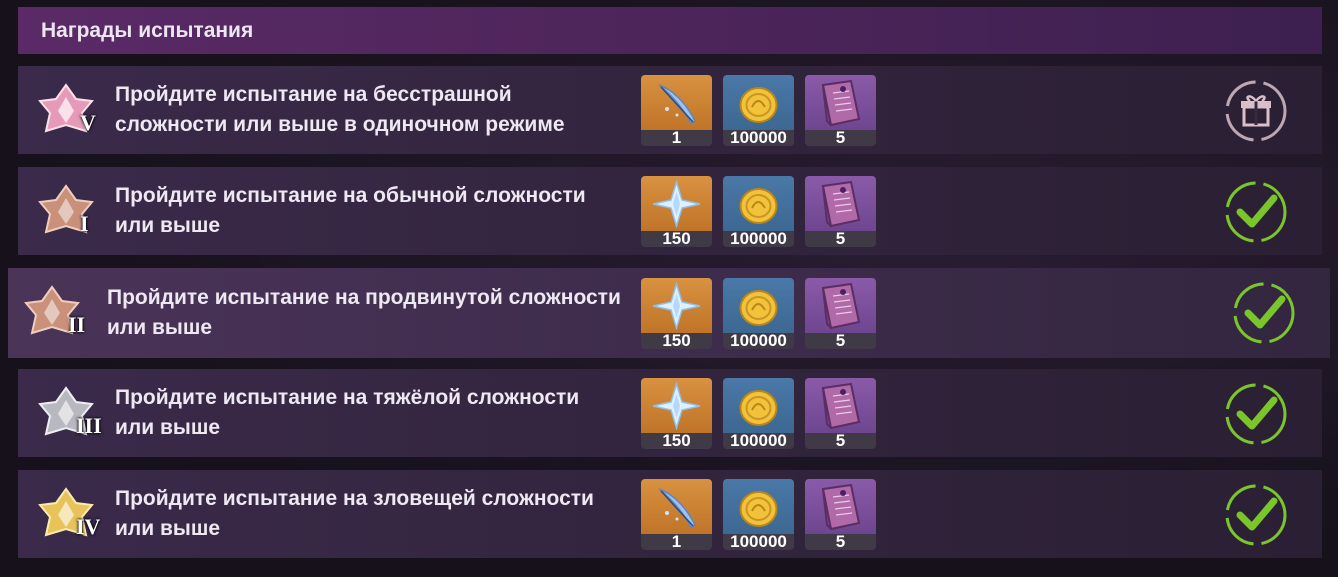 The width and height of the screenshot is (1338, 577). What do you see at coordinates (77, 324) in the screenshot?
I see `tier-numeral: II` at bounding box center [77, 324].